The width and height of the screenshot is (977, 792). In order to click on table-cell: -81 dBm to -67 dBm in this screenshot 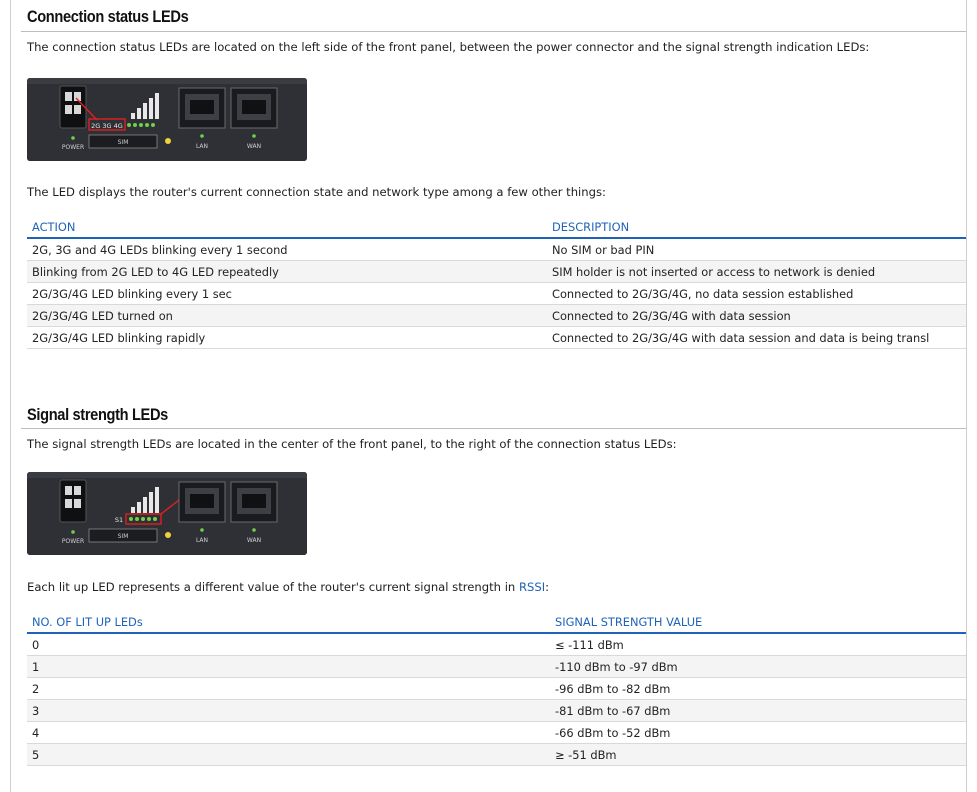, I will do `click(758, 710)`.